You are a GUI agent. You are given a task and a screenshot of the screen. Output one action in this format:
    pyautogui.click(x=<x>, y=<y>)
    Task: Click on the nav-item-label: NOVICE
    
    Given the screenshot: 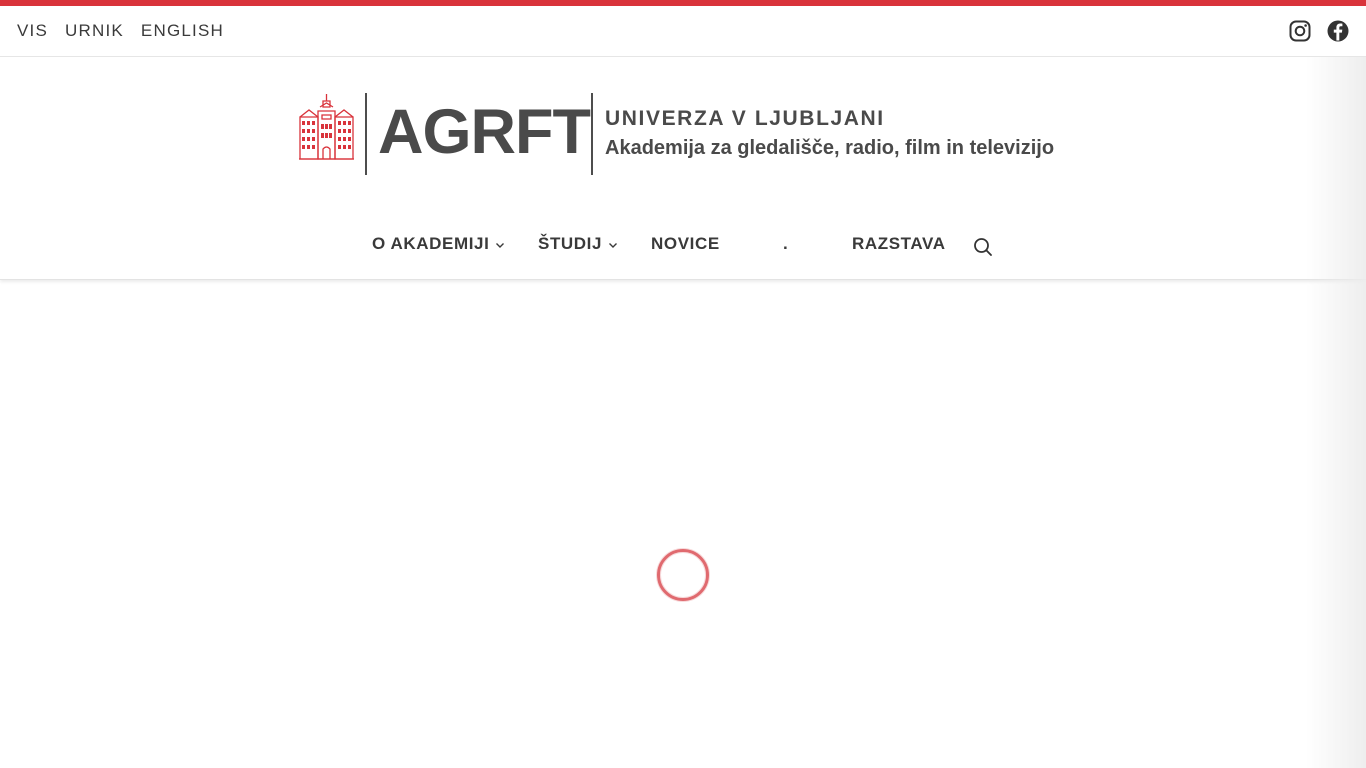 What is the action you would take?
    pyautogui.click(x=685, y=243)
    